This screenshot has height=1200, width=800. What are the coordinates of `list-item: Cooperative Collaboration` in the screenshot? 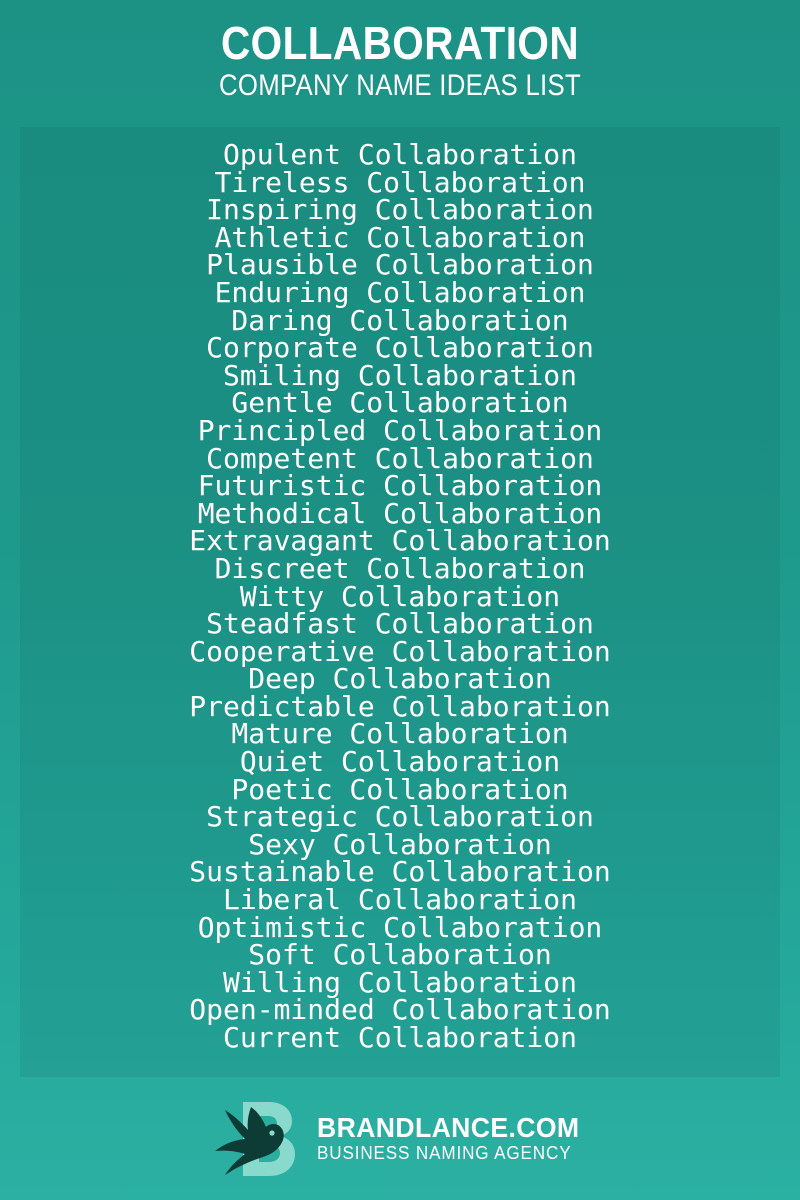 It's located at (400, 651).